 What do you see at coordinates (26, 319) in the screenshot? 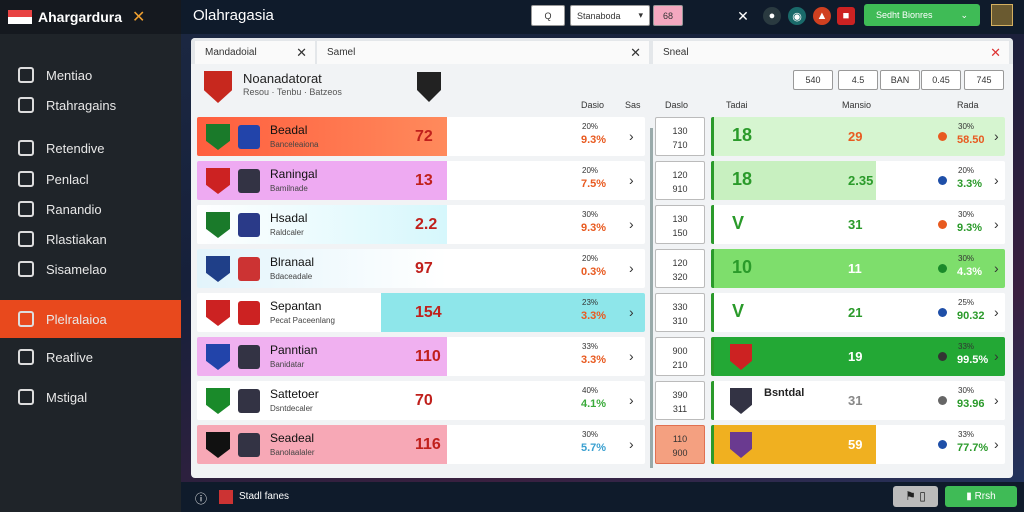
I see `trophy-icon` at bounding box center [26, 319].